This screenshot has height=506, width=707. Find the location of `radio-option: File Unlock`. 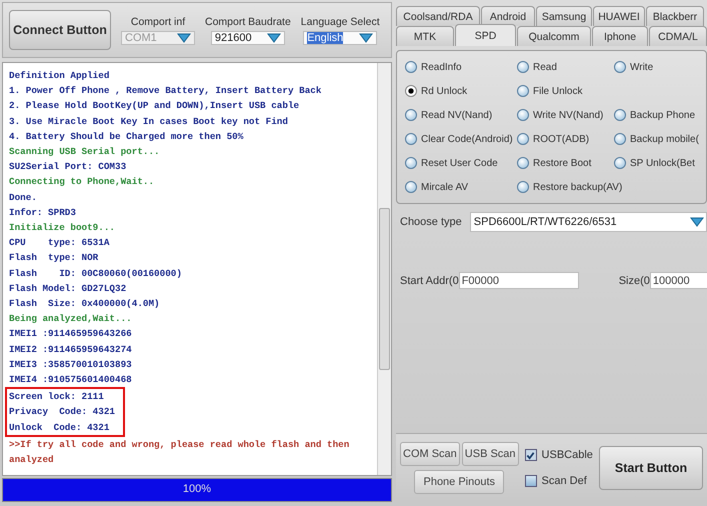

radio-option: File Unlock is located at coordinates (549, 91).